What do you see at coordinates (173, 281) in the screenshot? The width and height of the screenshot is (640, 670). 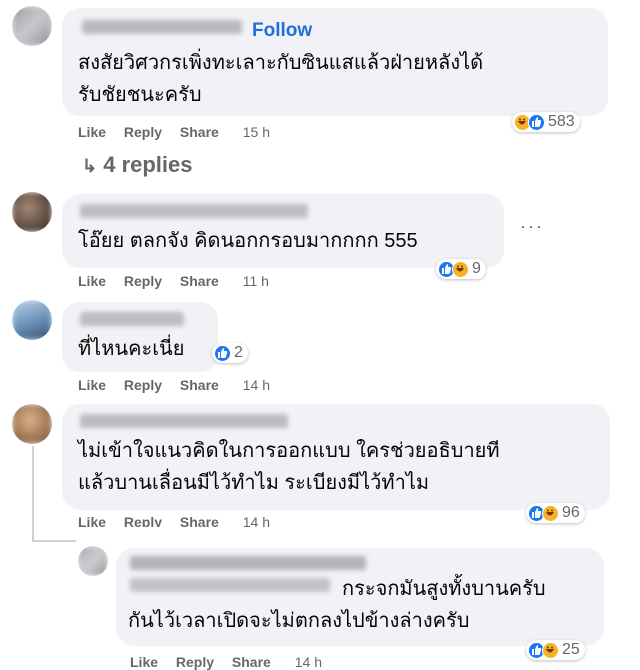 I see `comment-actions: Like Reply Share 11 h` at bounding box center [173, 281].